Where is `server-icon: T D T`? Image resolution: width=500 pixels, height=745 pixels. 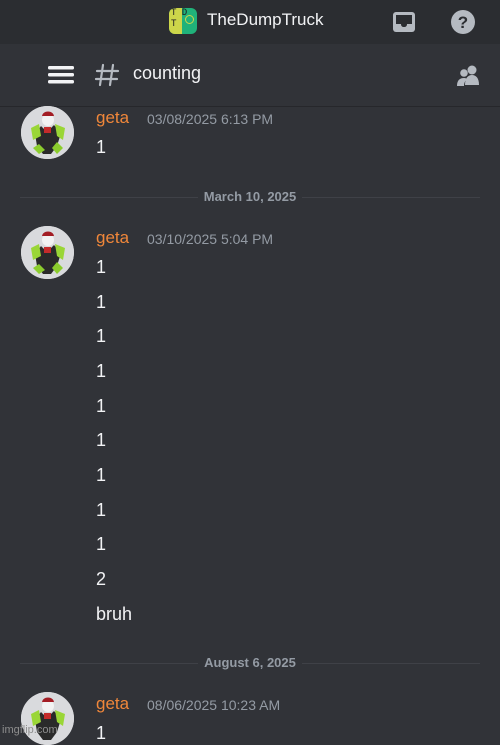 server-icon: T D T is located at coordinates (183, 21).